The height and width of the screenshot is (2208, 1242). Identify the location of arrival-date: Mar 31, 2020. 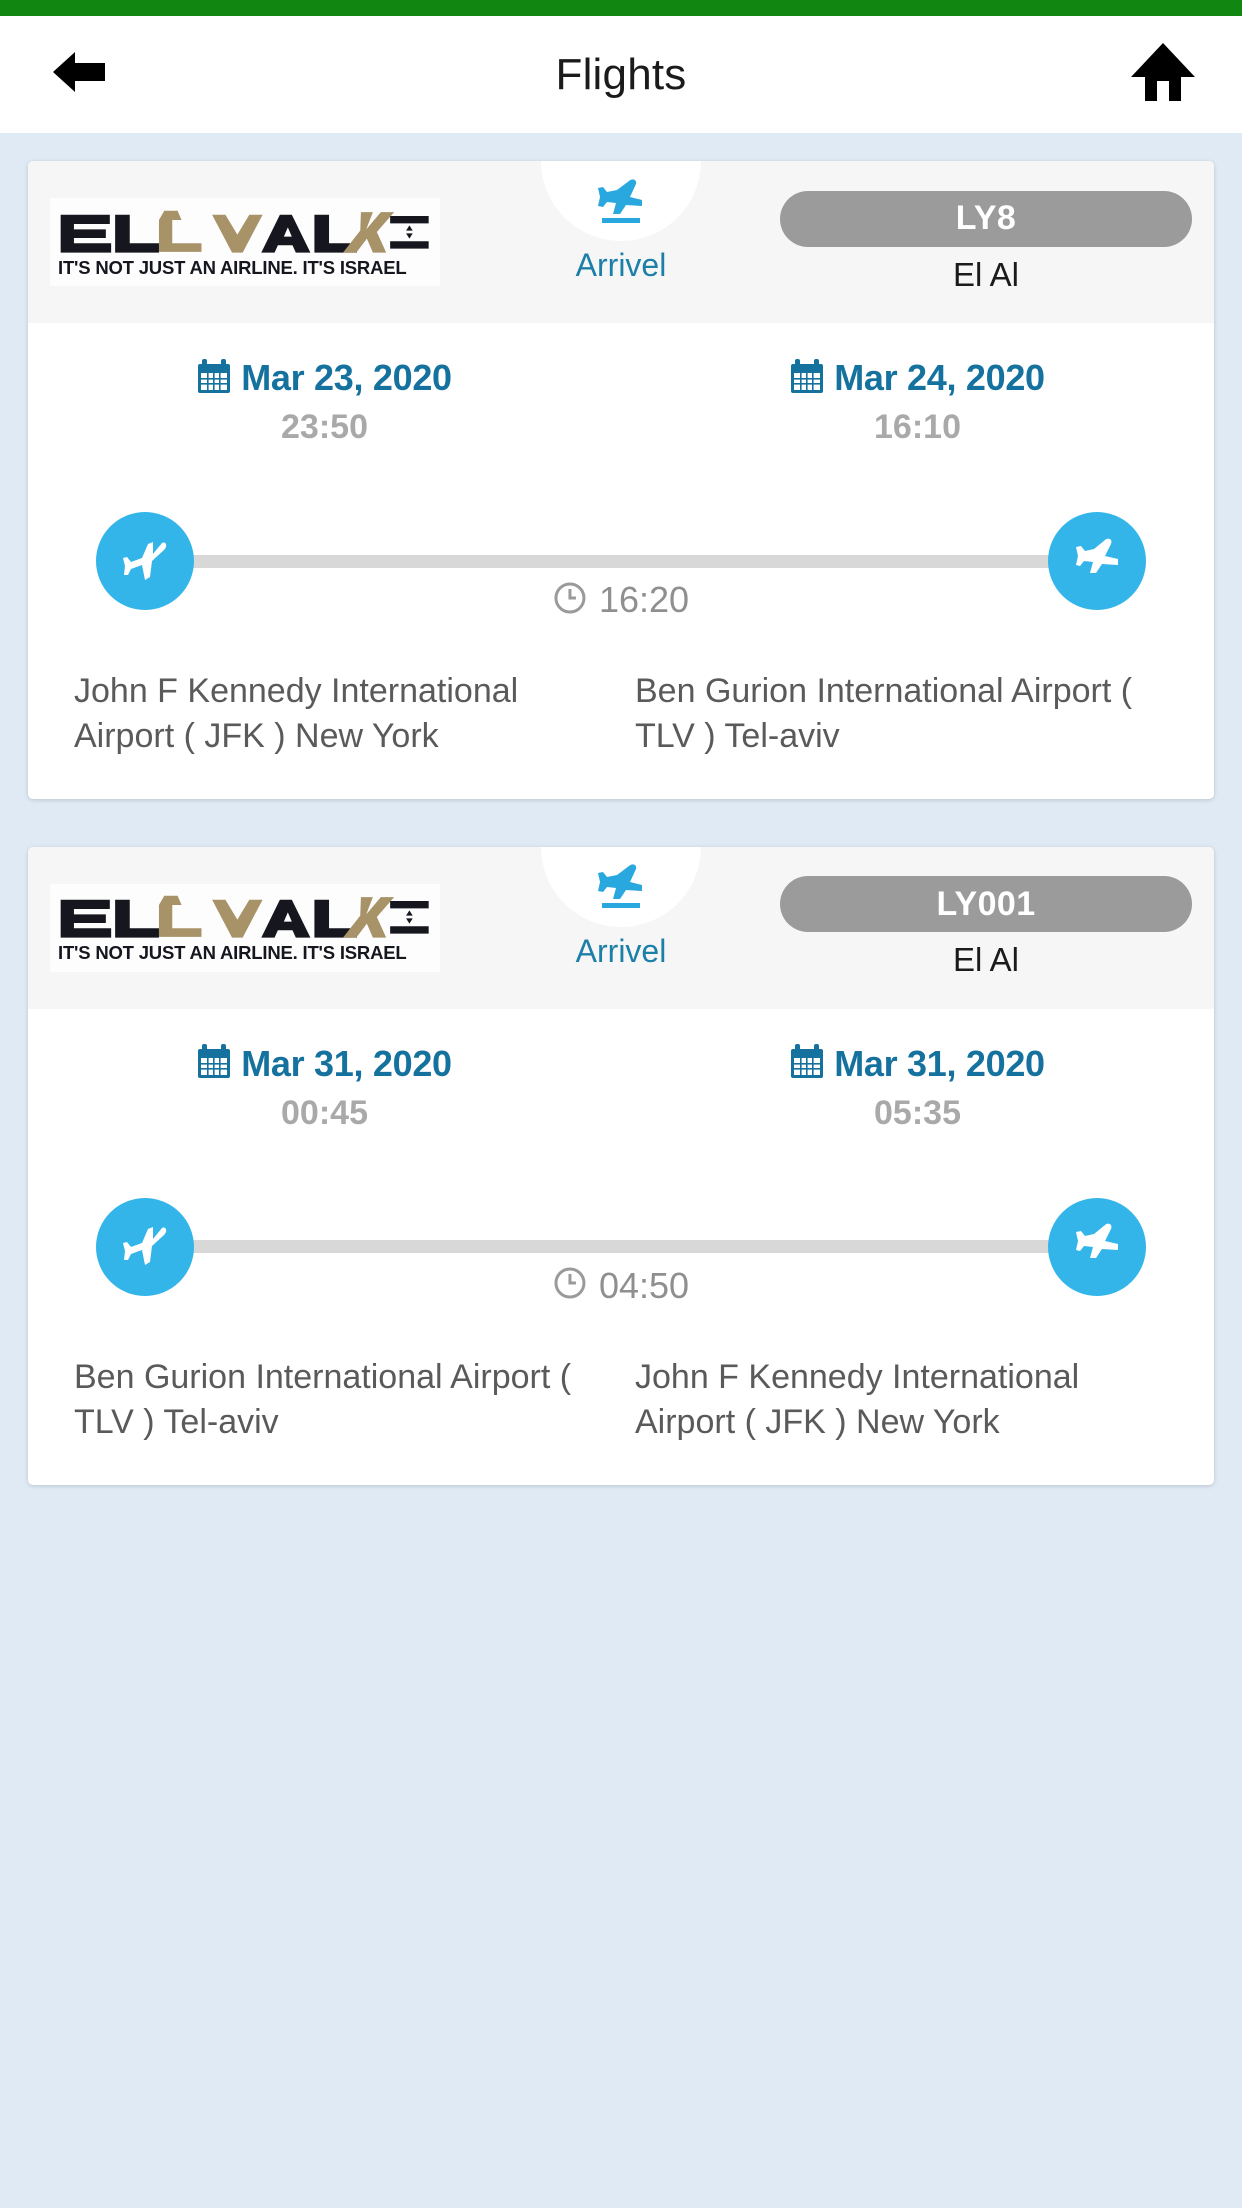
(939, 1063).